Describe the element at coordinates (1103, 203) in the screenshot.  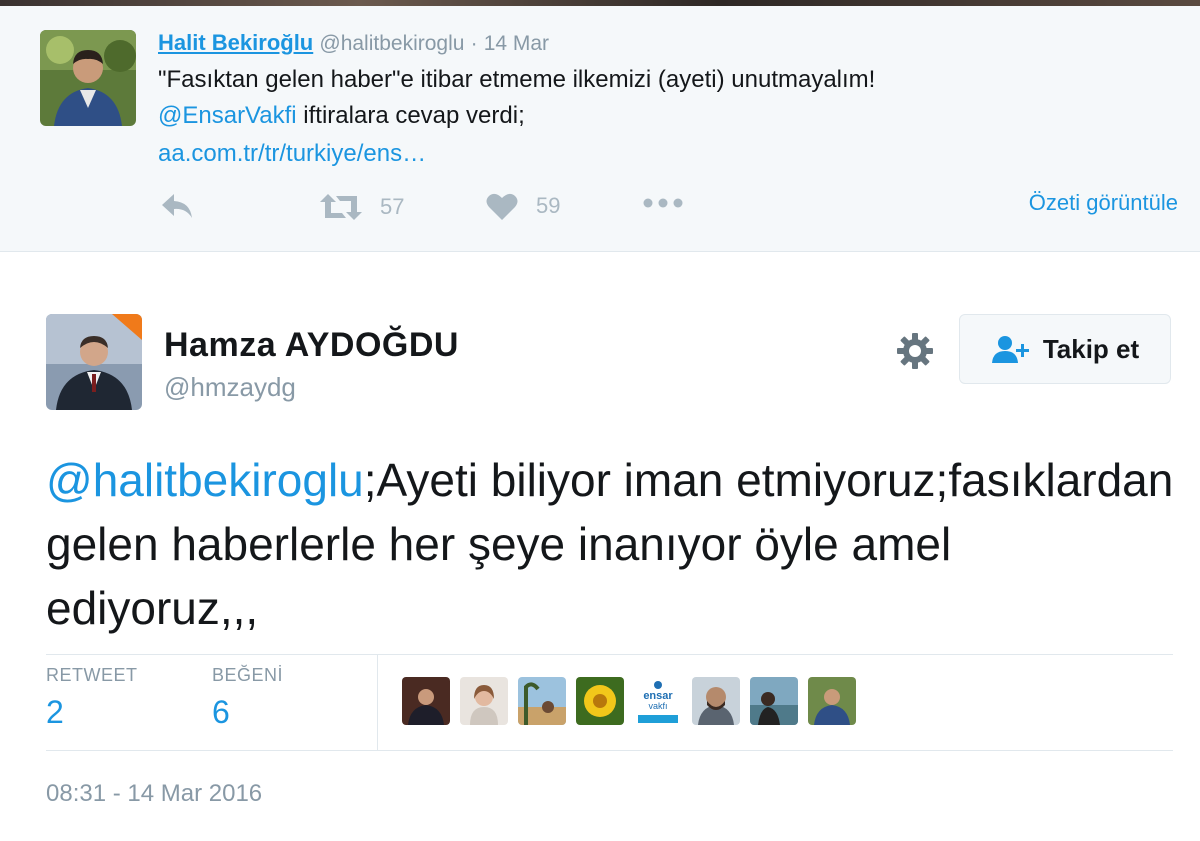
I see `view-summary-link: Özeti görüntüle` at that location.